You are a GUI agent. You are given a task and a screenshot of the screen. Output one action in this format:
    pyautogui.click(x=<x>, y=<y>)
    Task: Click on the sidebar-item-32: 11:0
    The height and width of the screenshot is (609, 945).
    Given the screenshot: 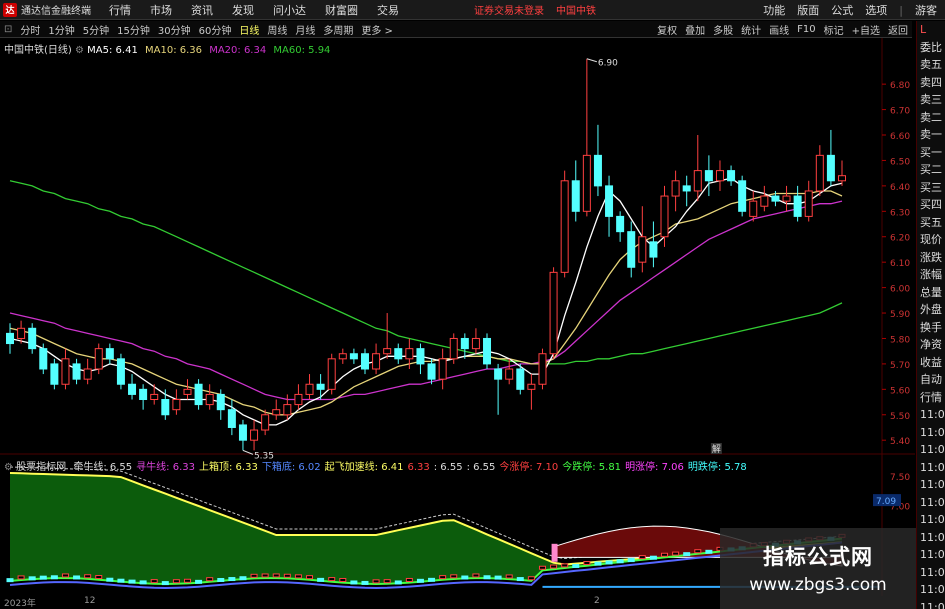 What is the action you would take?
    pyautogui.click(x=931, y=604)
    